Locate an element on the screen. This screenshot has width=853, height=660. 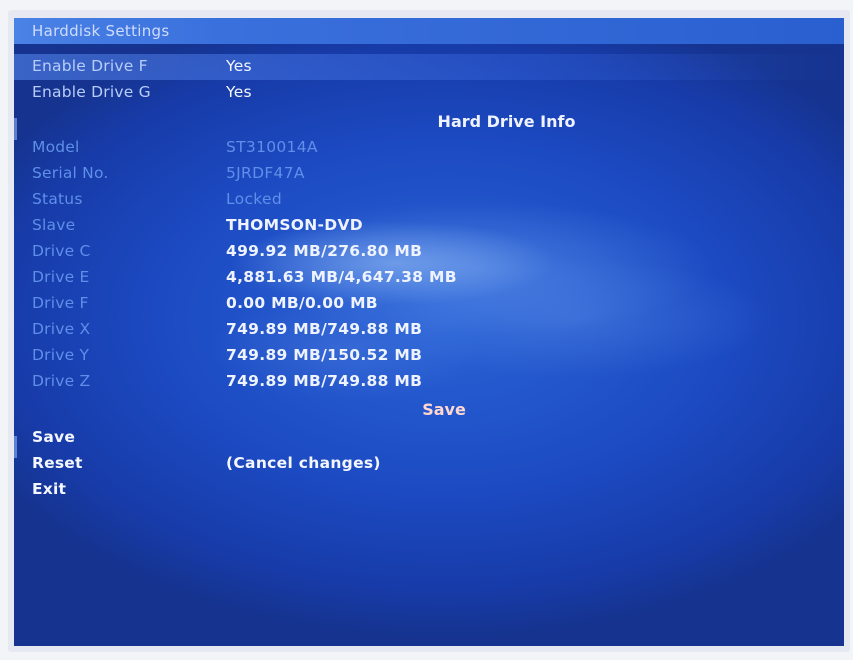
info-row-drive-f: Drive F 0.00 MB/0.00 MB is located at coordinates (429, 304).